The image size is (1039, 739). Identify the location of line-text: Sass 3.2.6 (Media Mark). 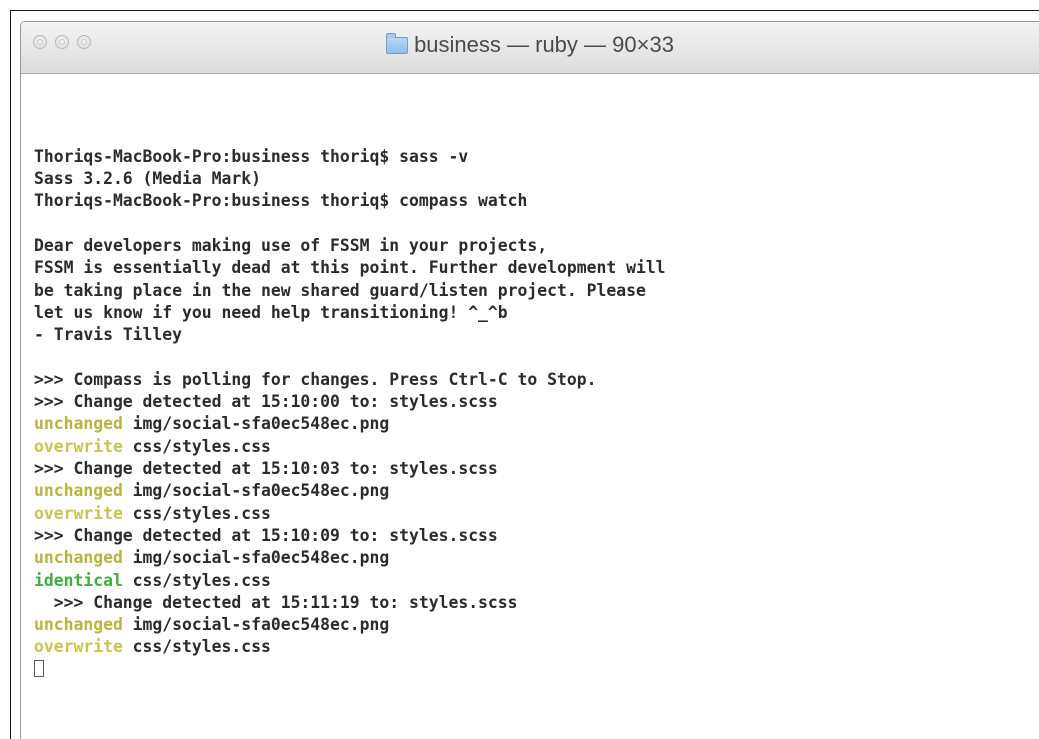
(147, 179).